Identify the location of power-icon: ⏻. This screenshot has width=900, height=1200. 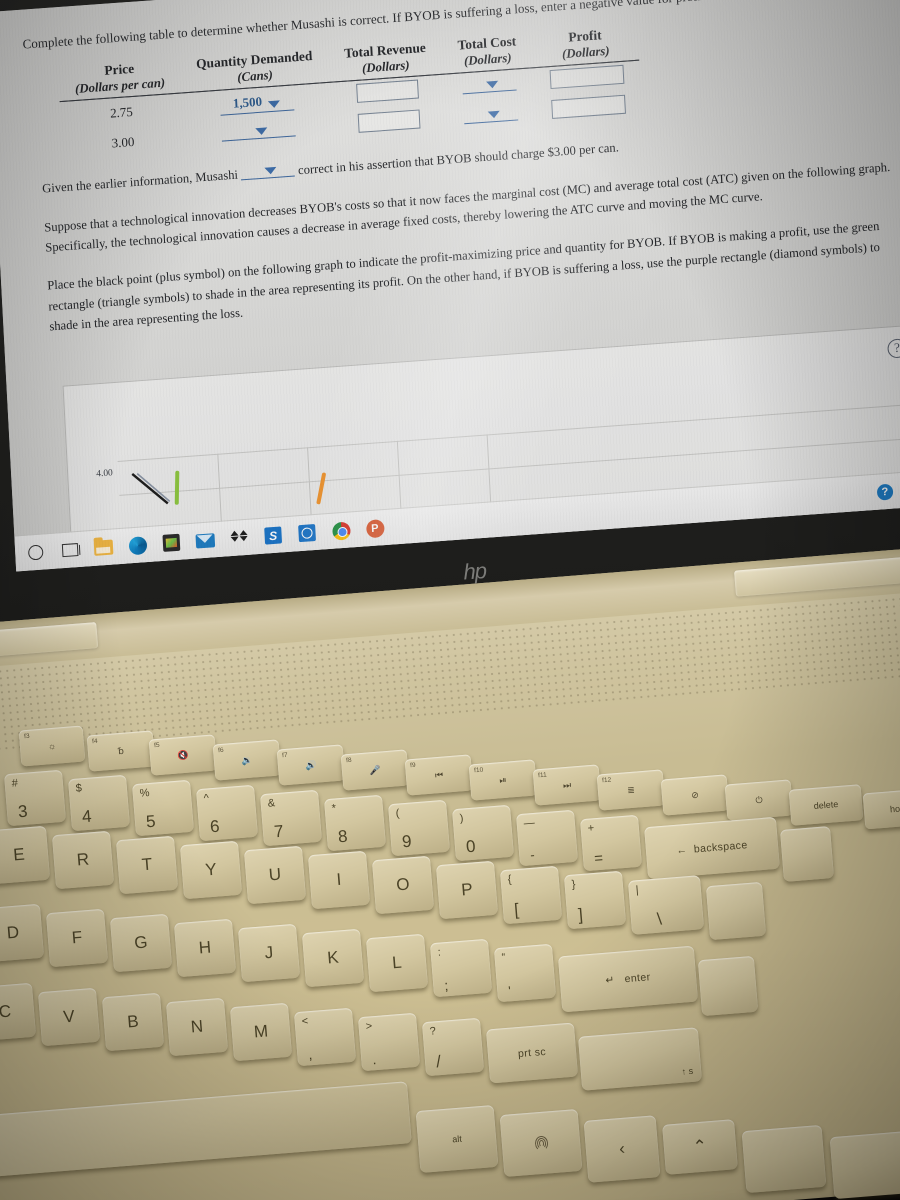
(759, 799).